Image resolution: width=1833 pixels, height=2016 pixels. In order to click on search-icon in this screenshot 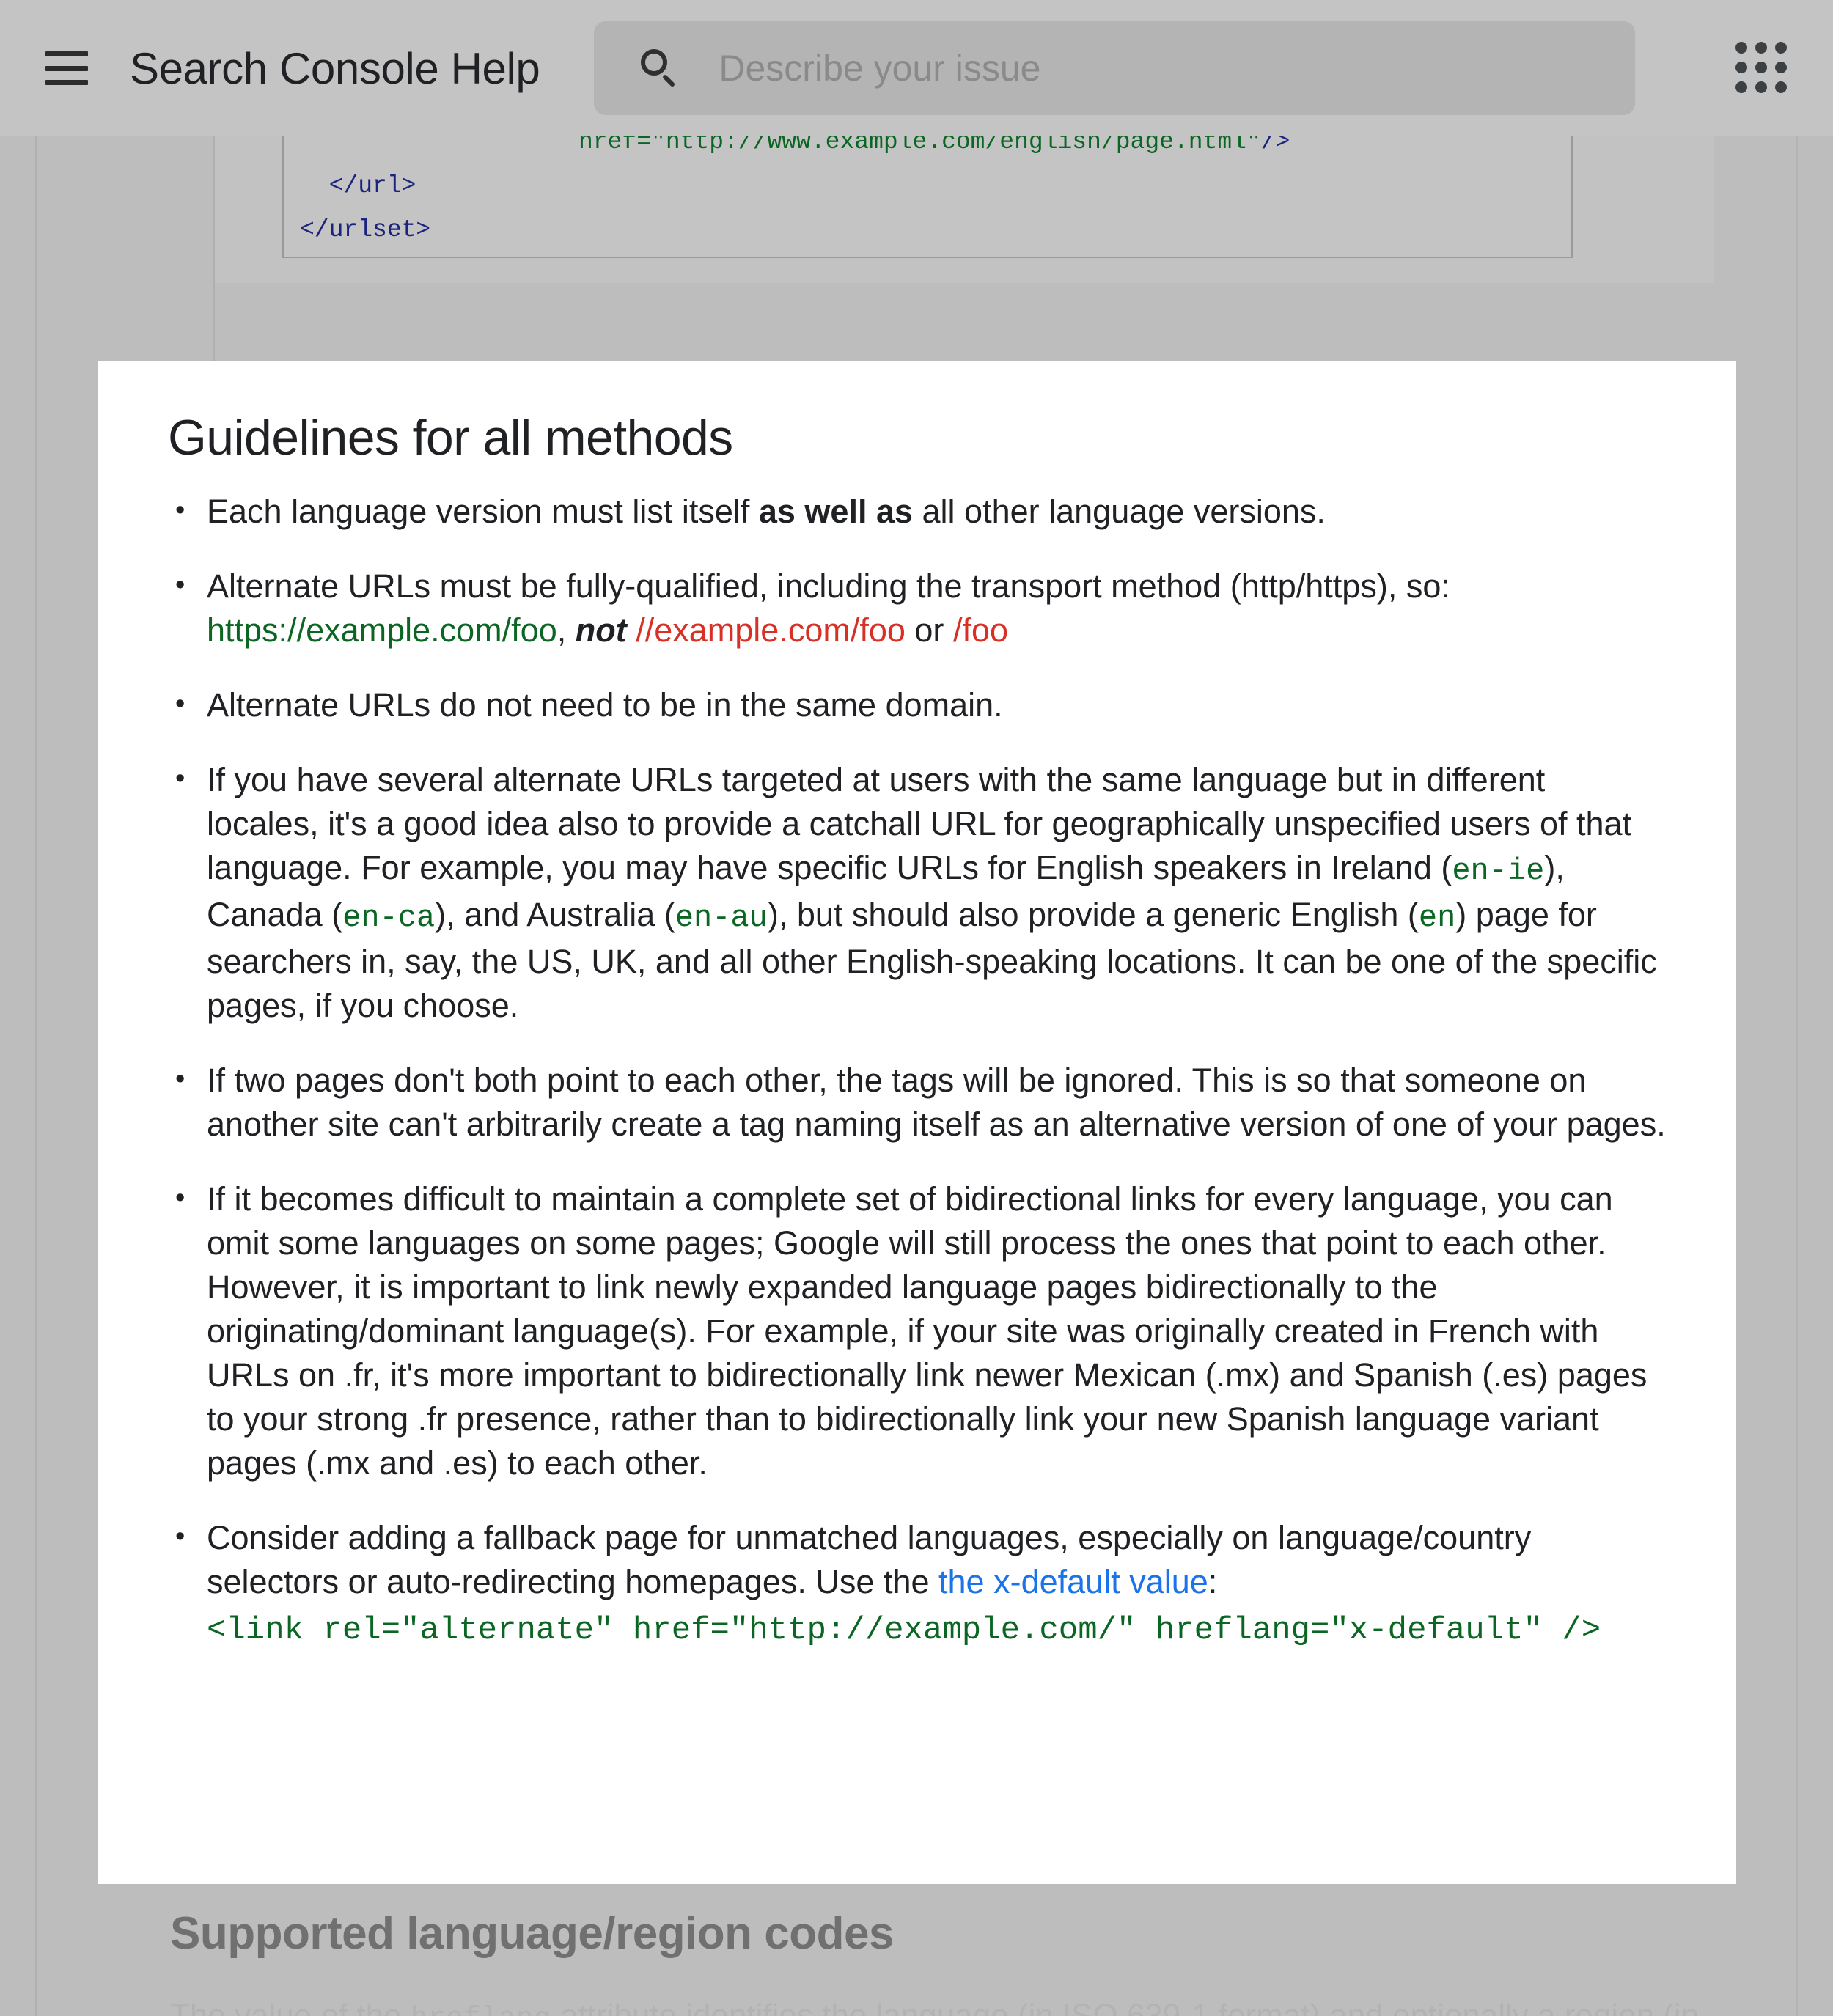, I will do `click(659, 69)`.